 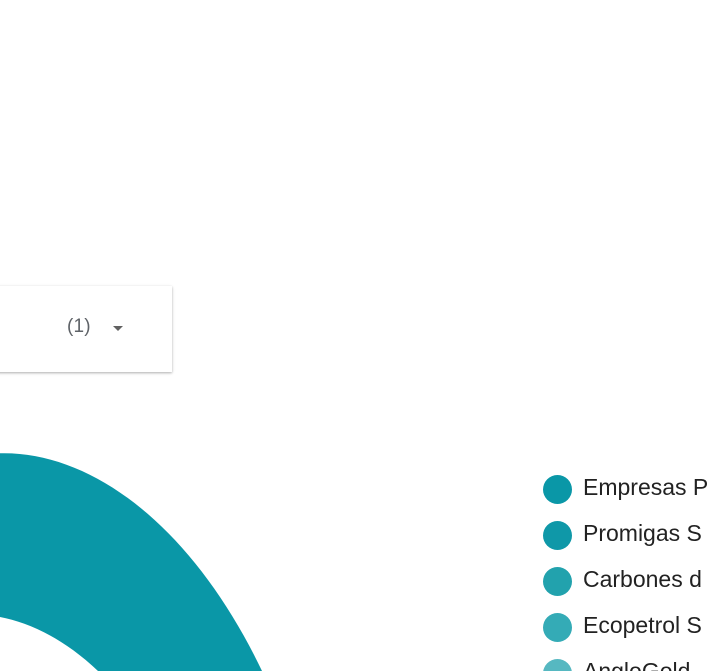 What do you see at coordinates (642, 579) in the screenshot?
I see `legend-label: Carbones d` at bounding box center [642, 579].